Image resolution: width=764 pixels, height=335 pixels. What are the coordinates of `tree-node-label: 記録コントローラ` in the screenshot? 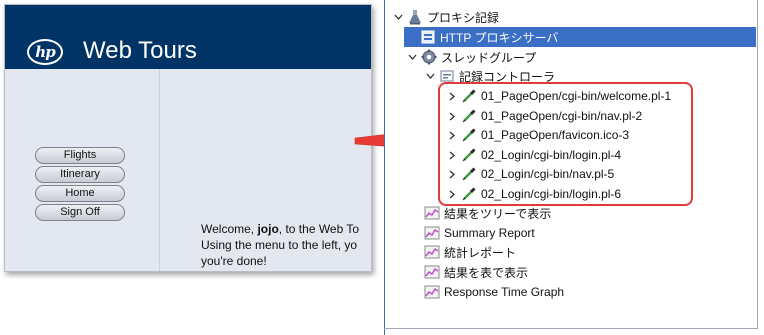 It's located at (507, 76).